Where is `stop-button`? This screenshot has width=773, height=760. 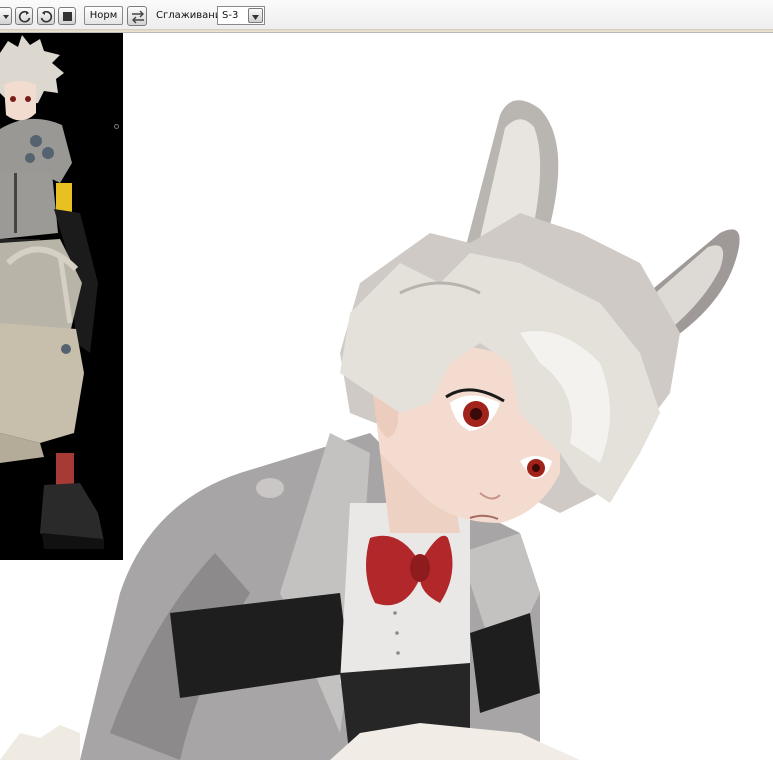
stop-button is located at coordinates (67, 16).